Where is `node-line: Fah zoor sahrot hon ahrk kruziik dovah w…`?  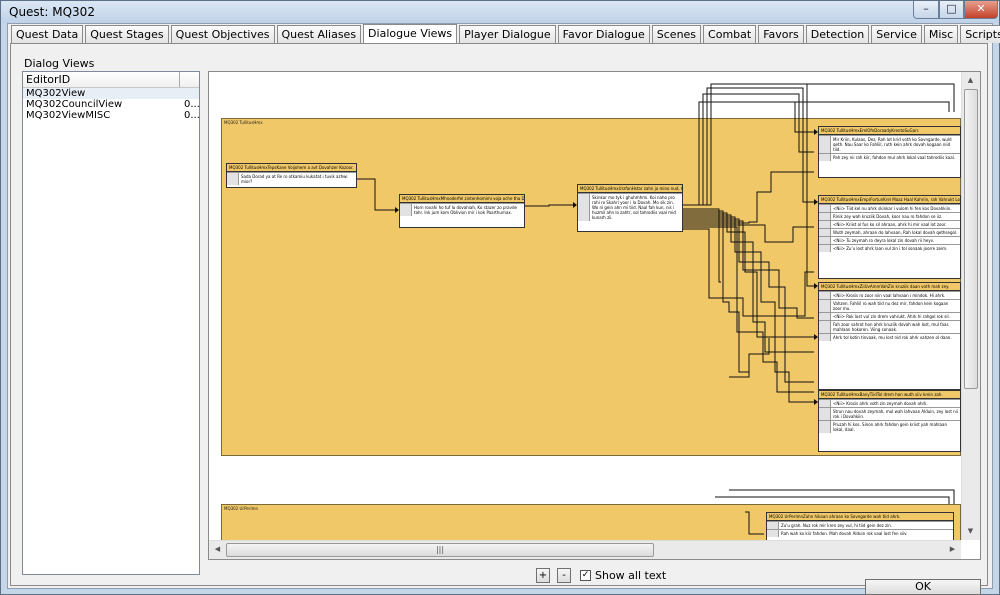
node-line: Fah zoor sahrot hon ahrk kruziik dovah w… is located at coordinates (889, 326).